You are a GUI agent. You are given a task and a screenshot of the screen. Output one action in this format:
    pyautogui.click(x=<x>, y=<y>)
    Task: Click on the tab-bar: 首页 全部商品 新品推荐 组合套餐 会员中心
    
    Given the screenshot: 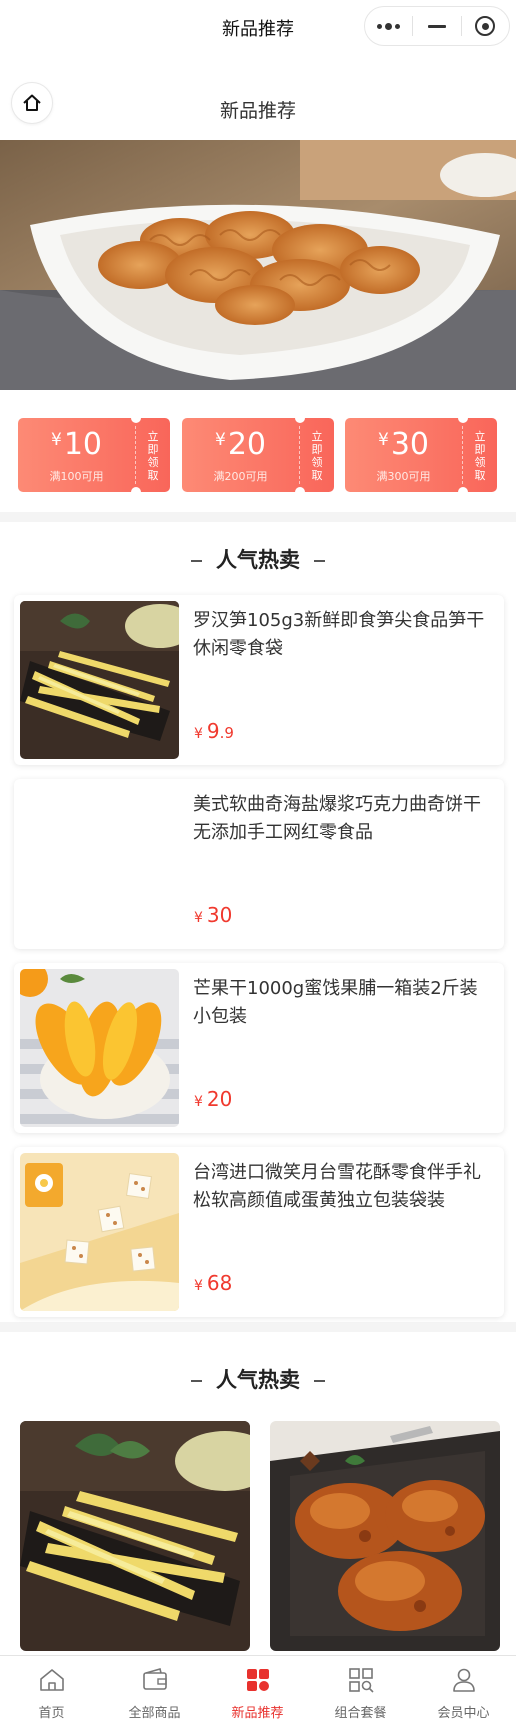 What is the action you would take?
    pyautogui.click(x=258, y=1689)
    